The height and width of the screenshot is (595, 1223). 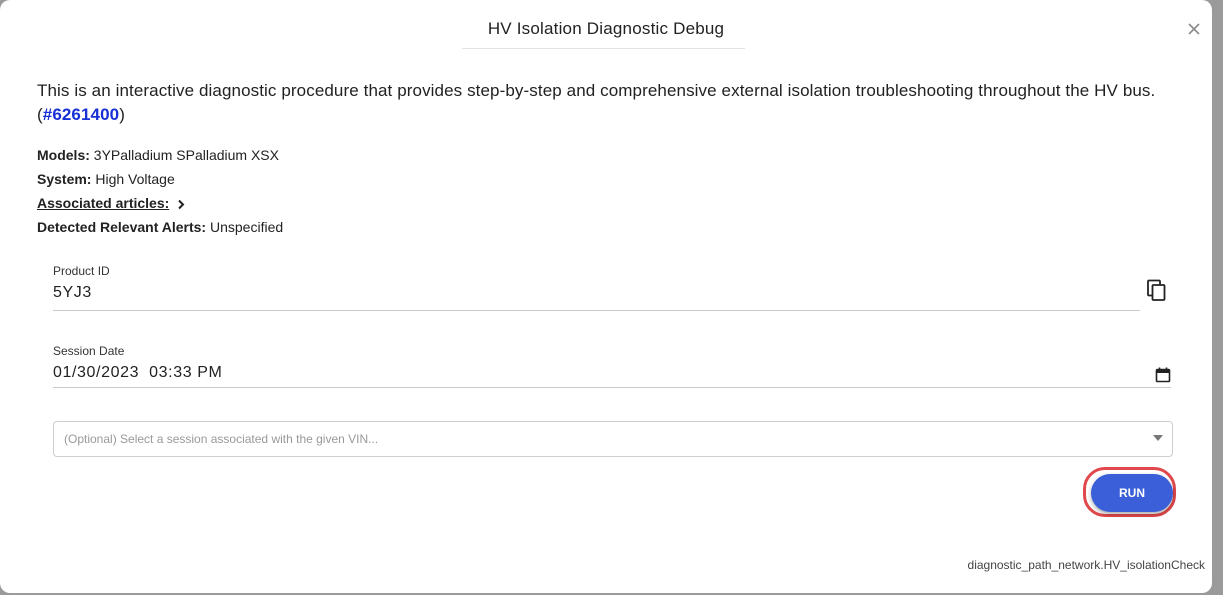 I want to click on system-row: System: High Voltage, so click(x=160, y=181).